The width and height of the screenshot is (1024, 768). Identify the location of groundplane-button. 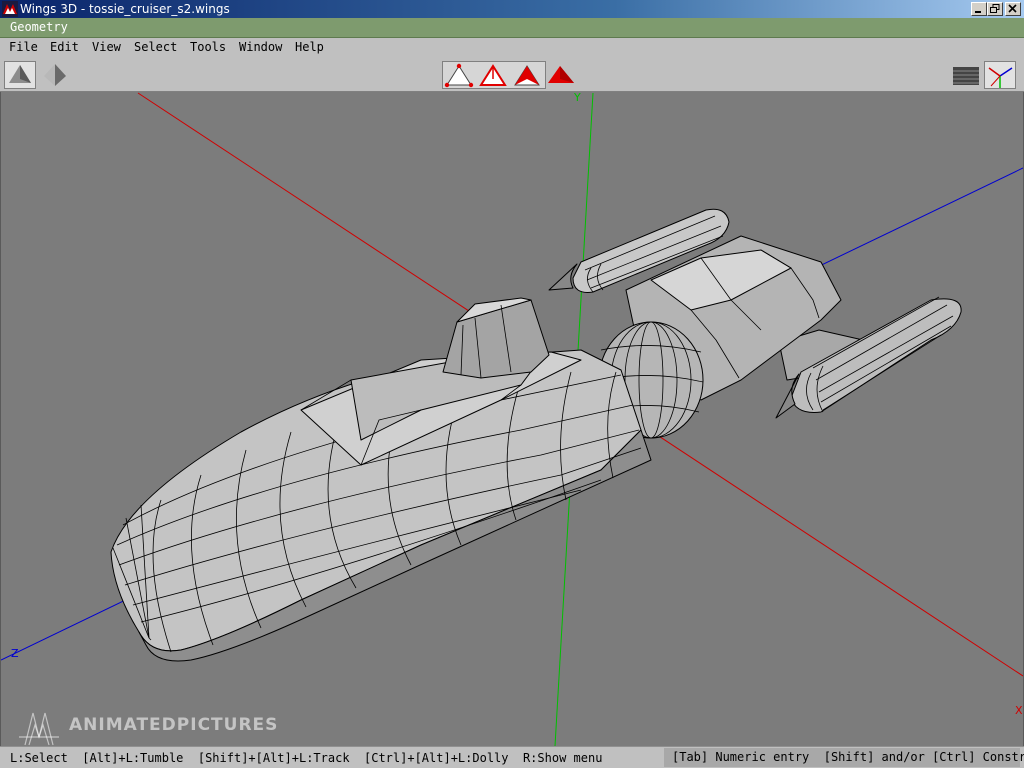
(966, 75).